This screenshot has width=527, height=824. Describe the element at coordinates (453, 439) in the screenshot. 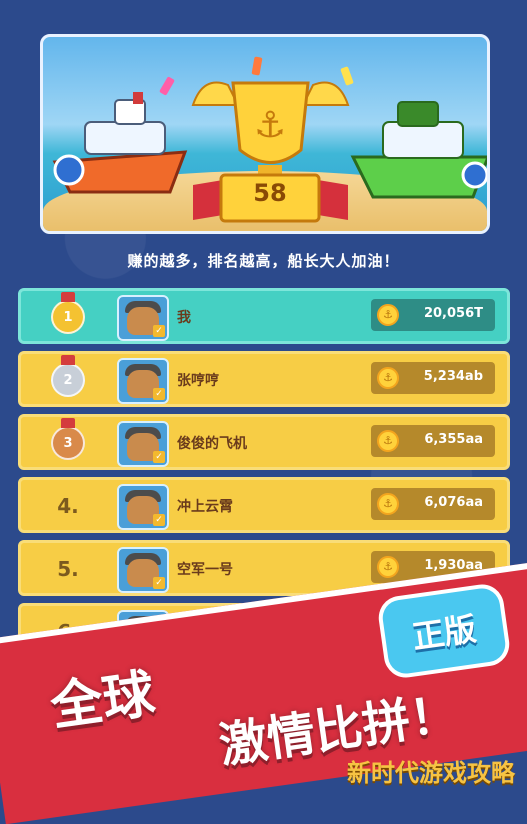

I see `score-value: 6,355aa` at that location.